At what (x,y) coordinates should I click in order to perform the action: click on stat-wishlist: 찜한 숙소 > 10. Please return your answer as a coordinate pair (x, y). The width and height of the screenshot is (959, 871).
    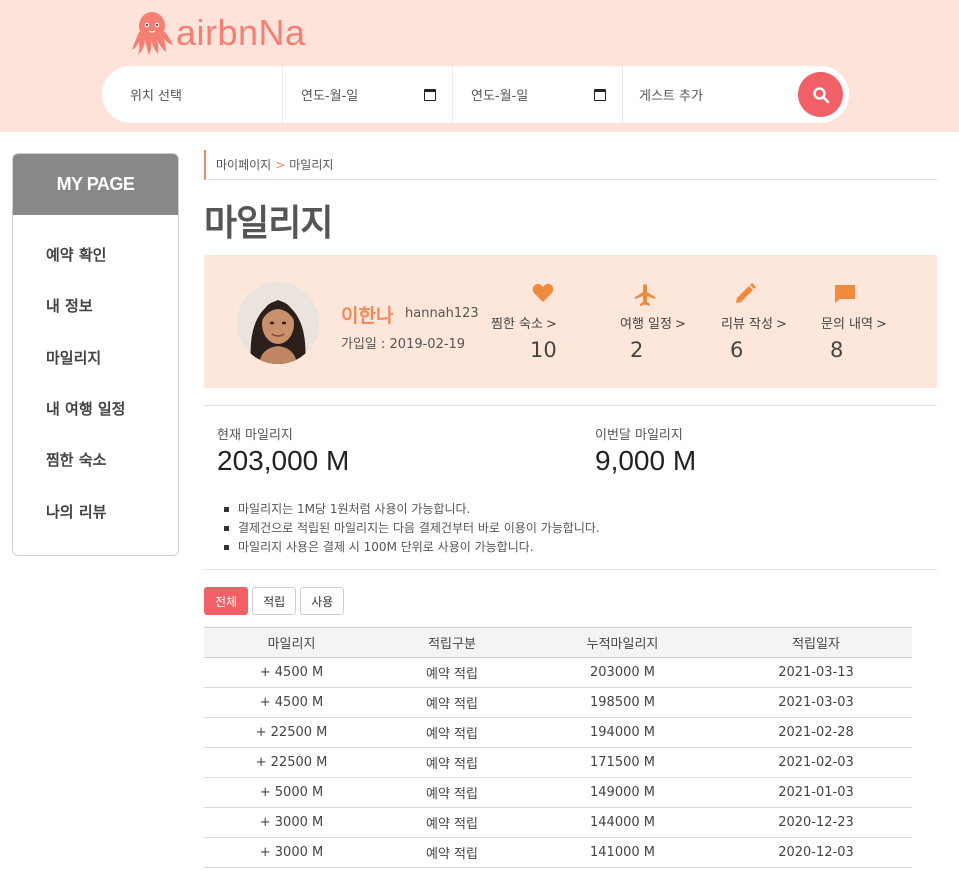
    Looking at the image, I should click on (543, 322).